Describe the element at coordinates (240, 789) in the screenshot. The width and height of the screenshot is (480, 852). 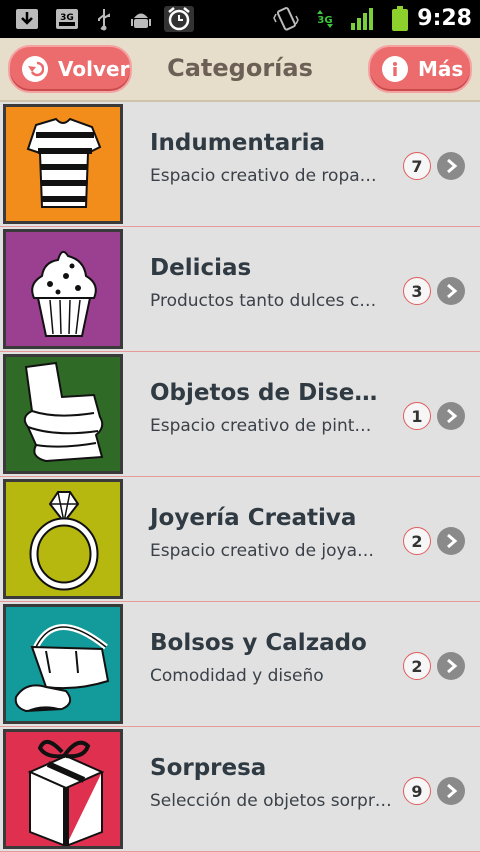
I see `category-row: Sorpresa Selección de objetos sorpr… 9` at that location.